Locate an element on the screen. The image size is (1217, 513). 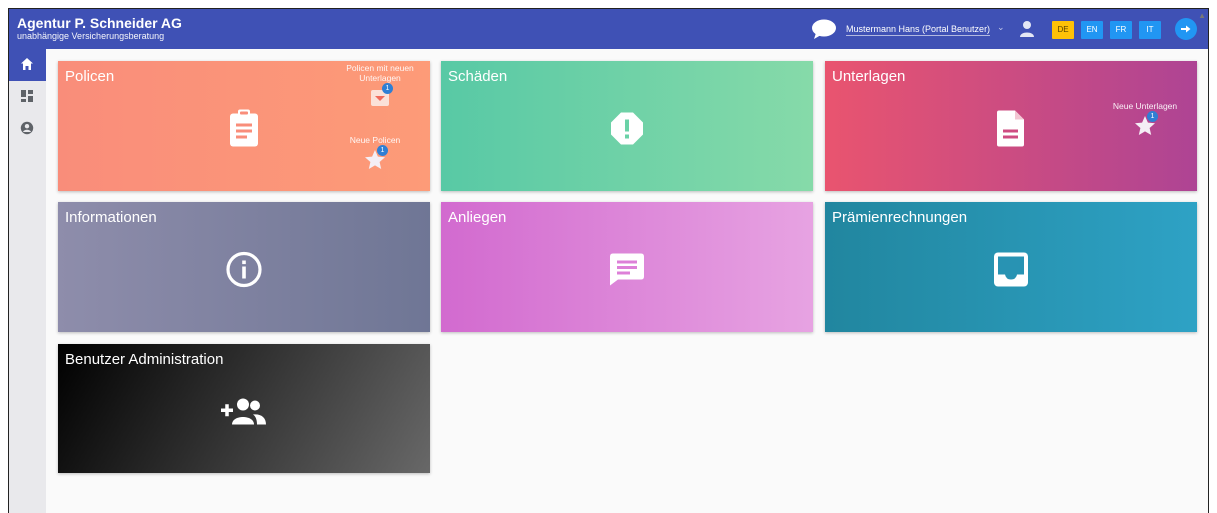
sidebar-item-account is located at coordinates (27, 129).